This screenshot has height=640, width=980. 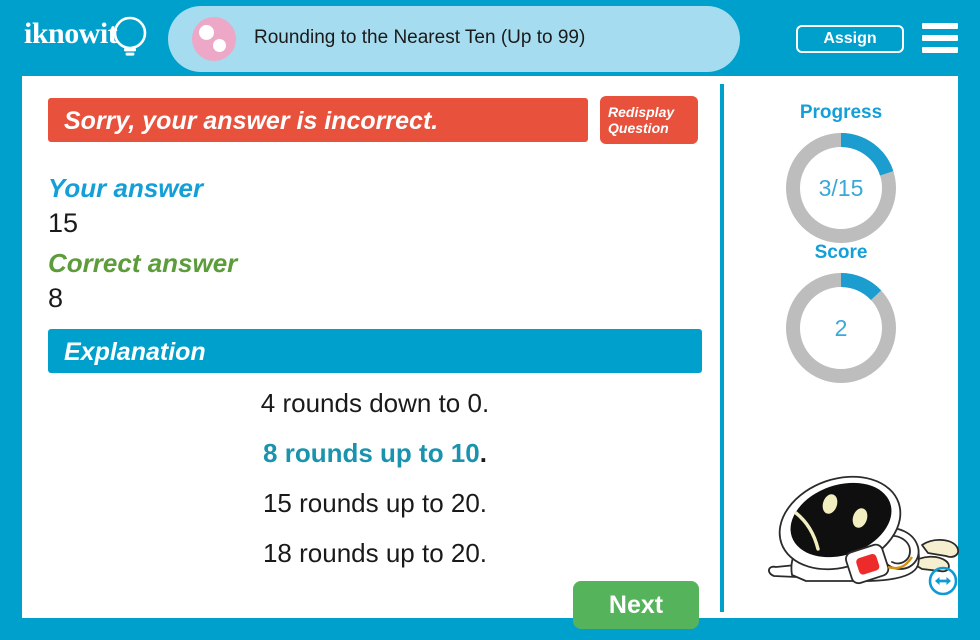 I want to click on redisplay-question-button: Redisplay Question, so click(x=649, y=120).